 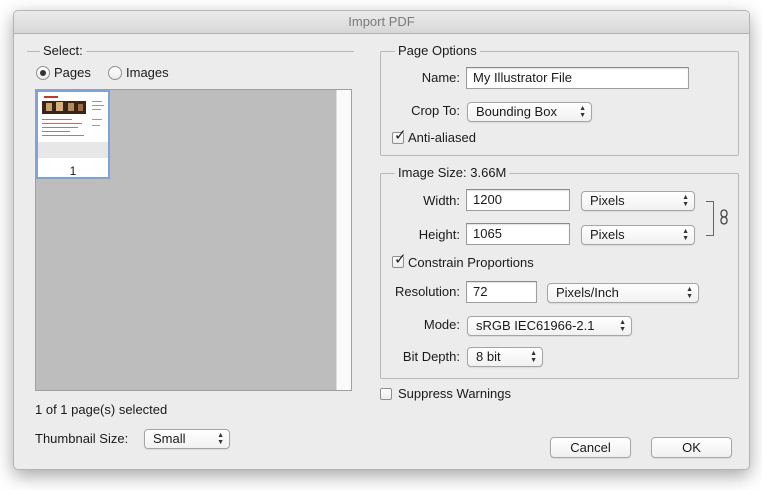 I want to click on constrain-bracket, so click(x=710, y=218).